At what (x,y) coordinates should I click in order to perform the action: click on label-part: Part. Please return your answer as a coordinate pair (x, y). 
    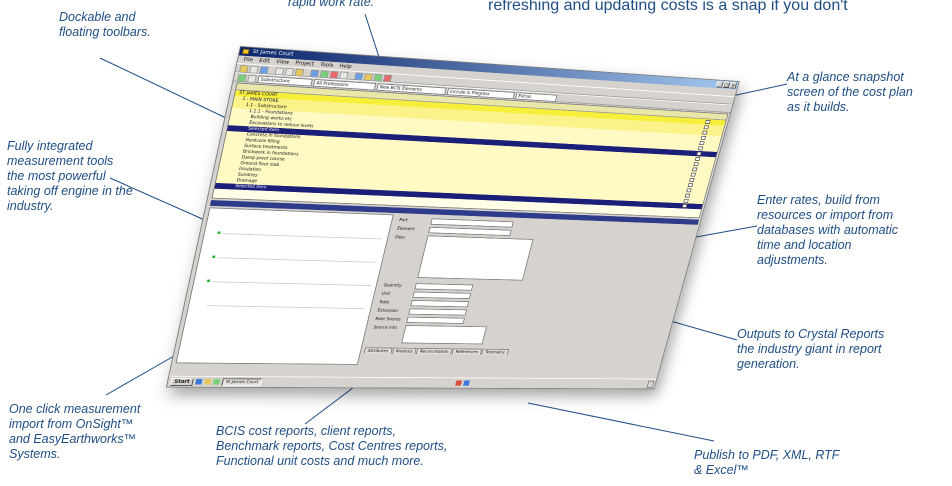
    Looking at the image, I should click on (403, 220).